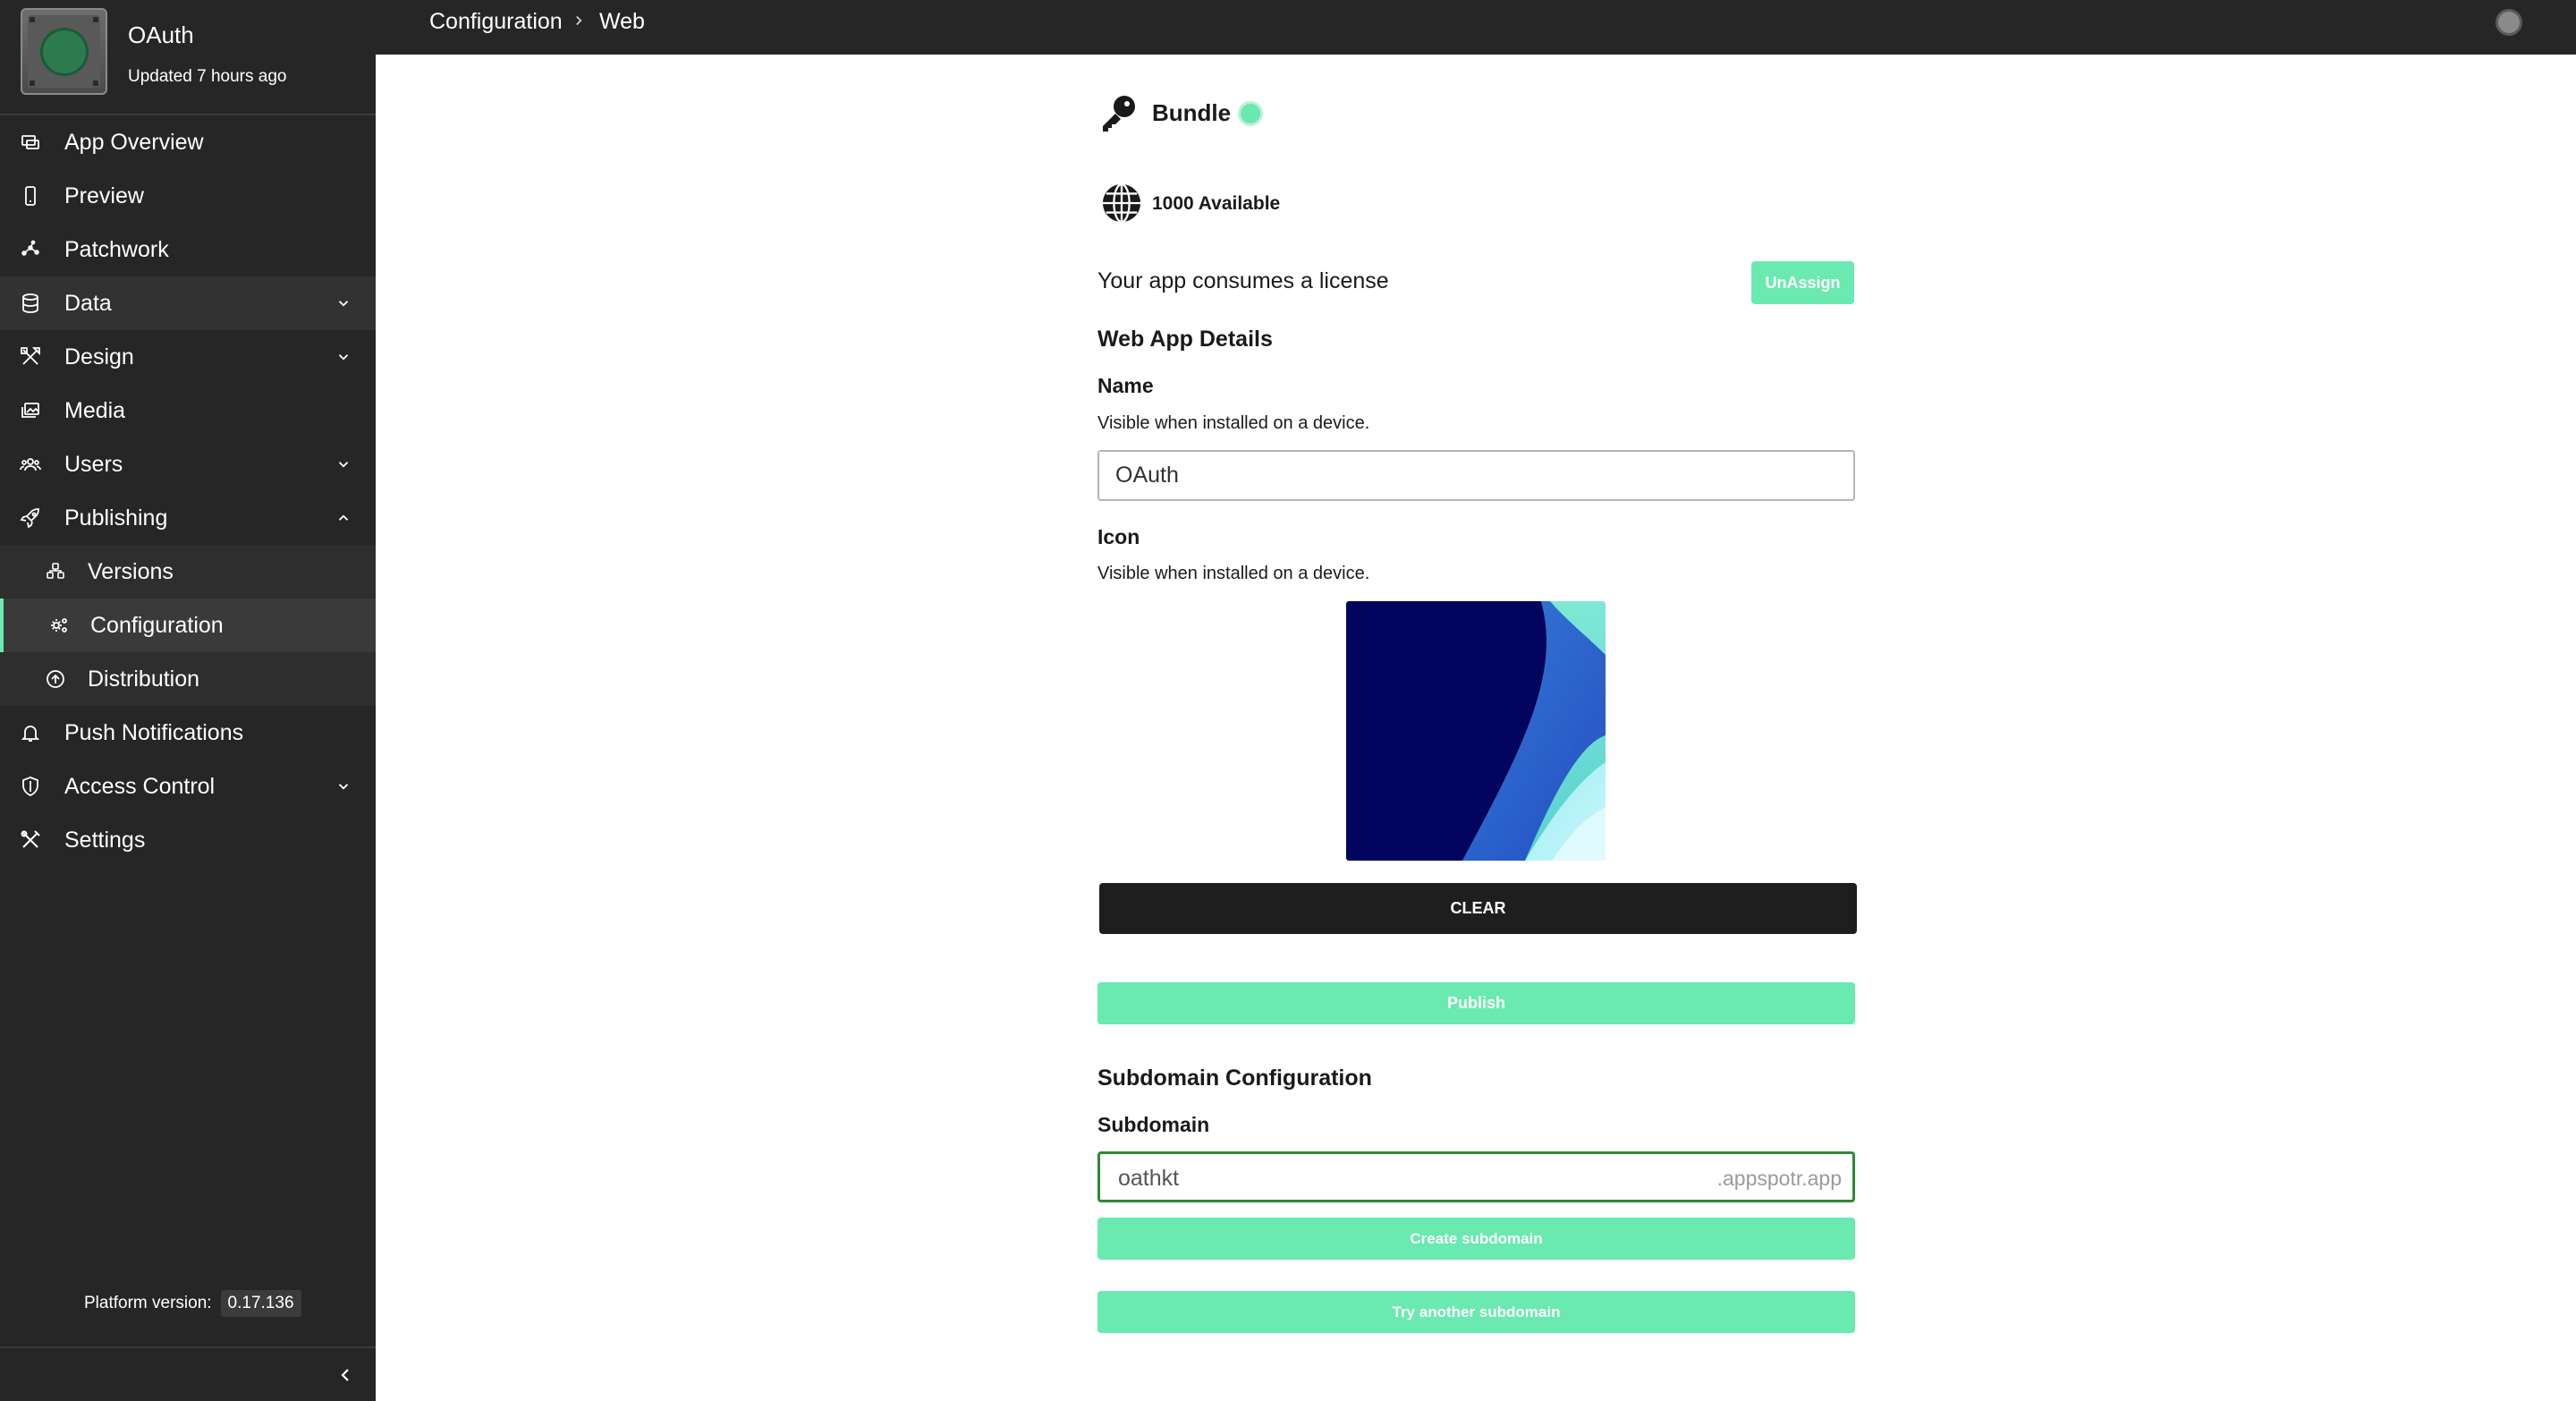  I want to click on icon-label: Icon, so click(1118, 536).